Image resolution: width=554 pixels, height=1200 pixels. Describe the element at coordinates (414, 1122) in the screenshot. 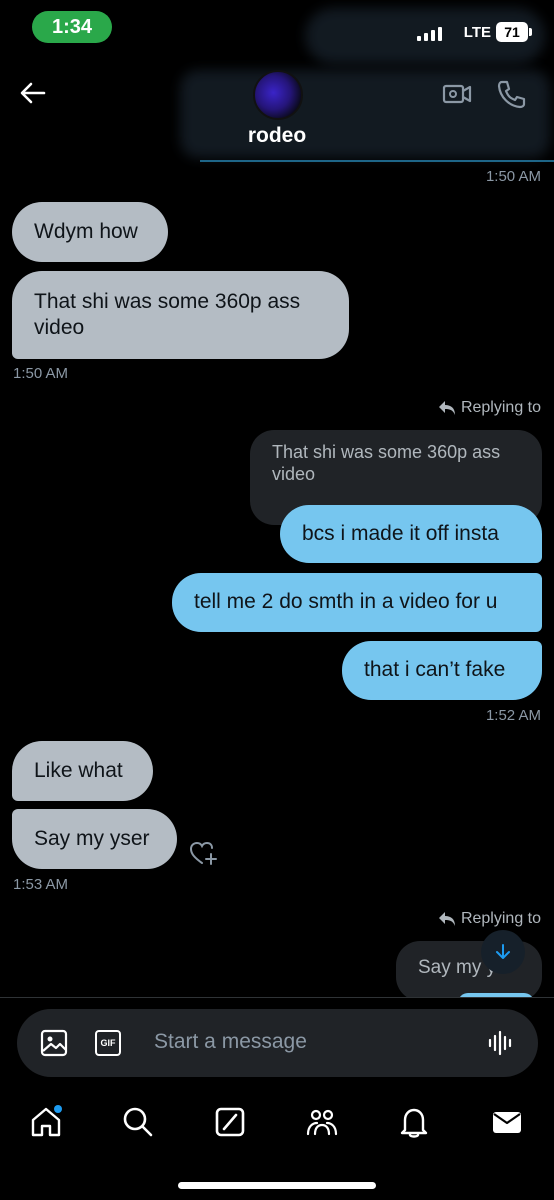

I see `notifications-icon` at that location.